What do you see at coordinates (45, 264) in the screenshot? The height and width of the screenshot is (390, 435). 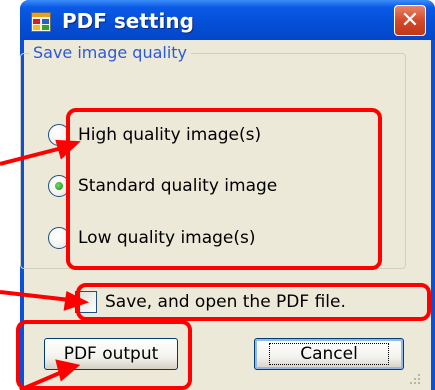 I see `annotation-arrows` at bounding box center [45, 264].